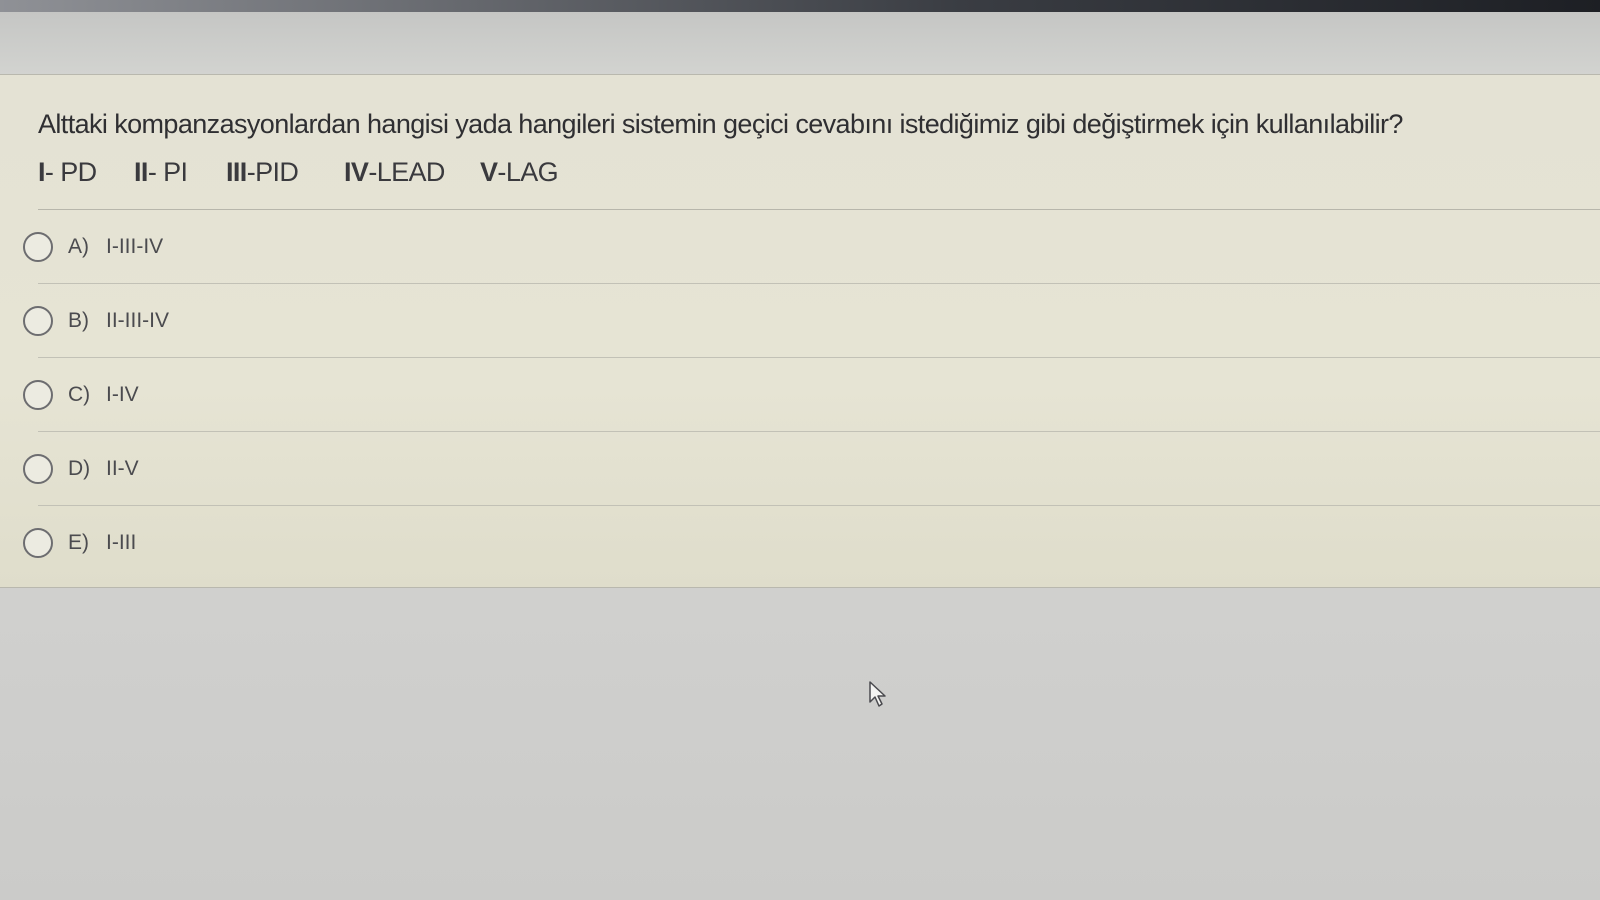 Image resolution: width=1600 pixels, height=900 pixels. What do you see at coordinates (161, 172) in the screenshot?
I see `legend-item-2: II- PI` at bounding box center [161, 172].